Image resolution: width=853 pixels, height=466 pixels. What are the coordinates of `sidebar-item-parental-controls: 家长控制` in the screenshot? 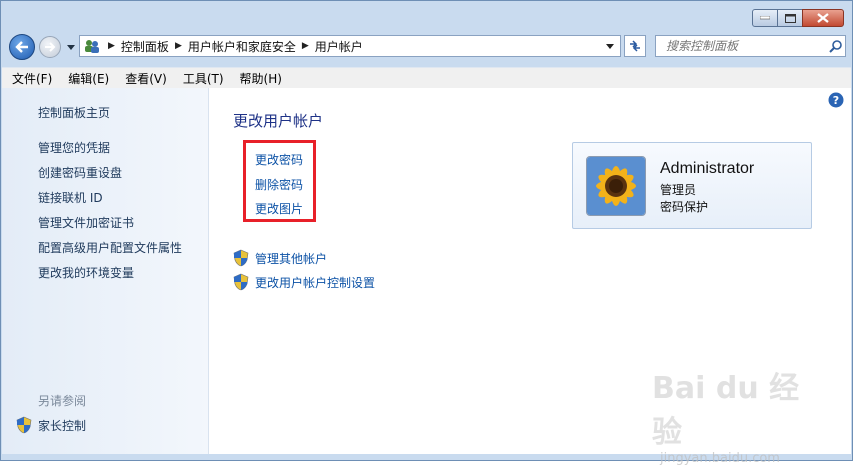 It's located at (51, 425).